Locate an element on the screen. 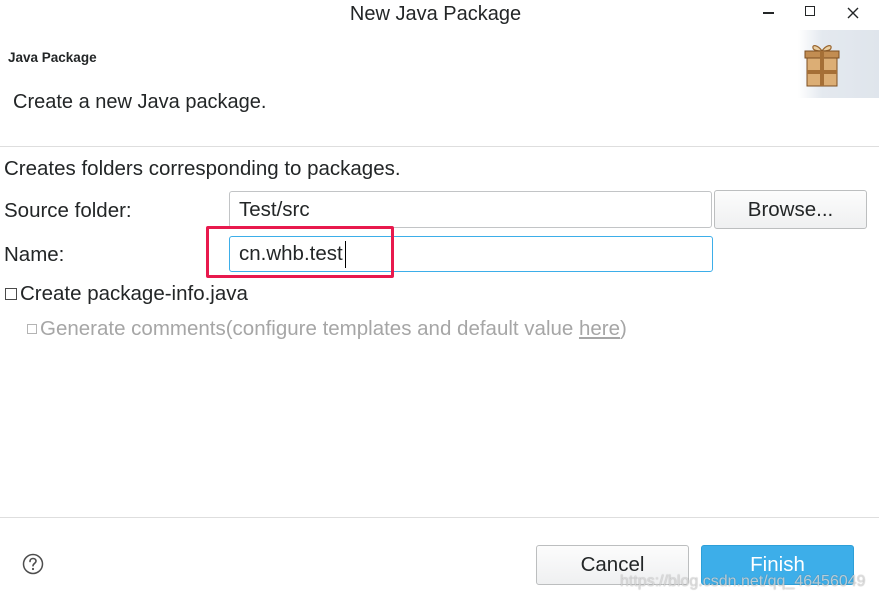 The width and height of the screenshot is (879, 601). source-folder-label: Source folder: is located at coordinates (68, 210).